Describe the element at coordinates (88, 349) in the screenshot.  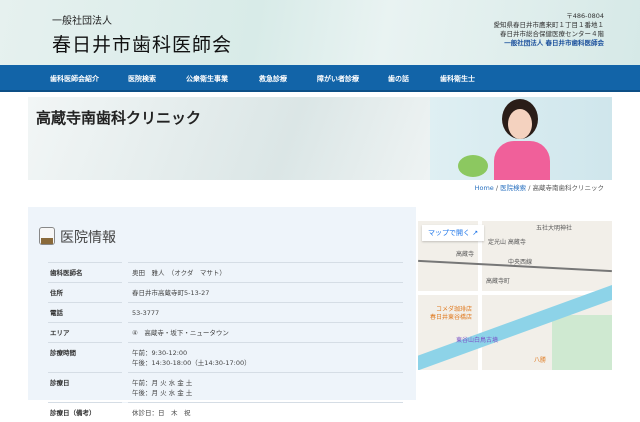
I see `row-label: 診療時間` at that location.